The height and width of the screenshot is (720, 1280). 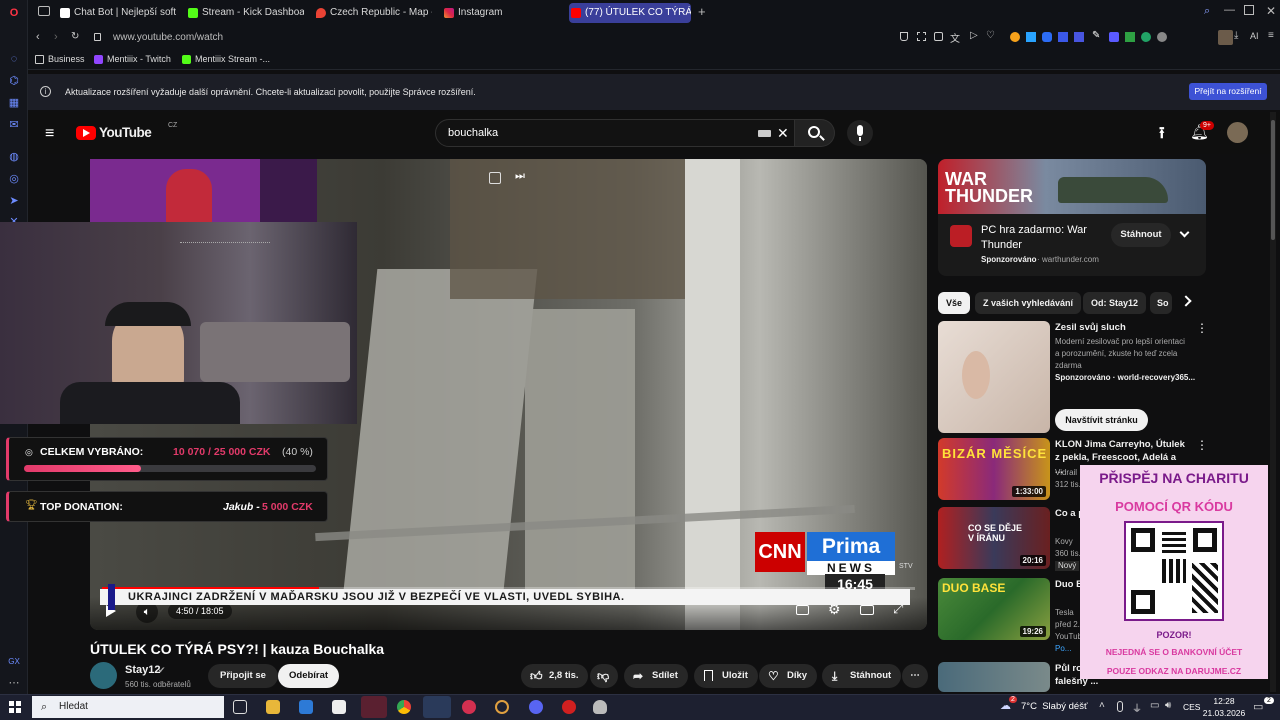 What do you see at coordinates (630, 13) in the screenshot?
I see `tab-youtube-active: (77) ÚTULEK CO TÝRÁ PS` at bounding box center [630, 13].